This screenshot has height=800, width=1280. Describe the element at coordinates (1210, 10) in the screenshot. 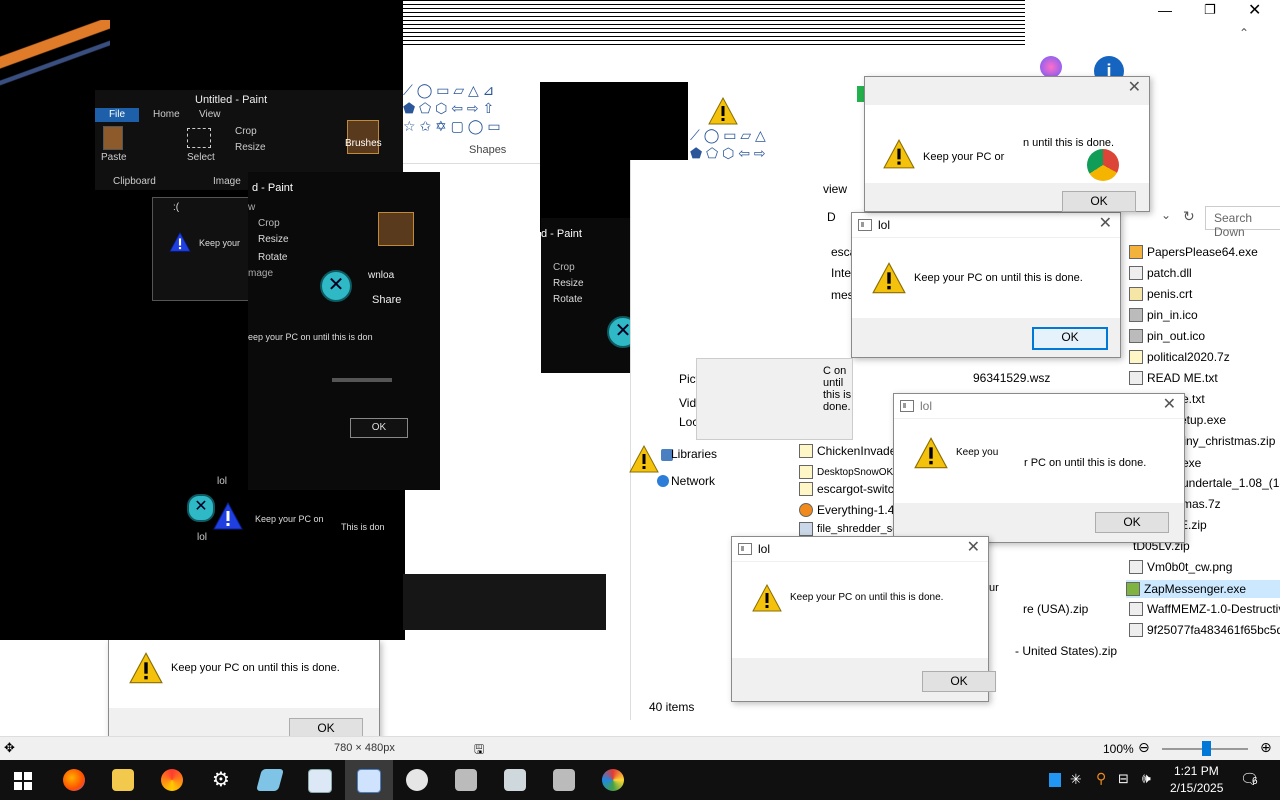

I see `maximize-icon: ❐` at that location.